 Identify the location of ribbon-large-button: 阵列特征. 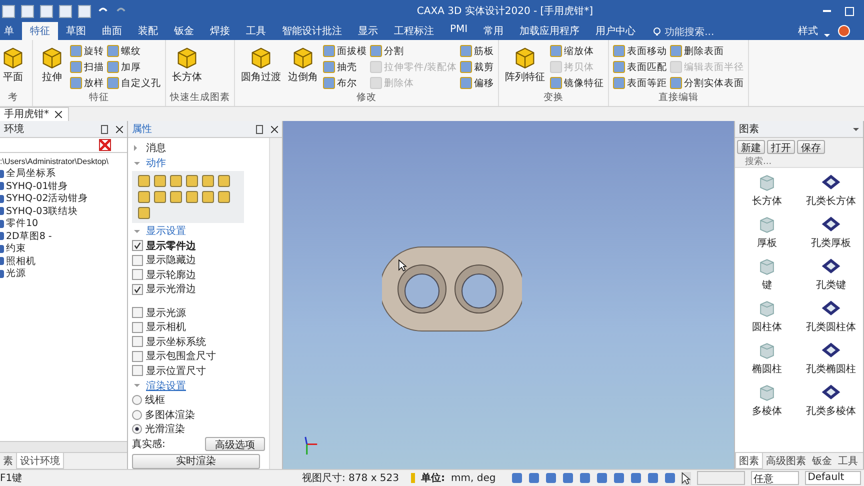
(525, 66).